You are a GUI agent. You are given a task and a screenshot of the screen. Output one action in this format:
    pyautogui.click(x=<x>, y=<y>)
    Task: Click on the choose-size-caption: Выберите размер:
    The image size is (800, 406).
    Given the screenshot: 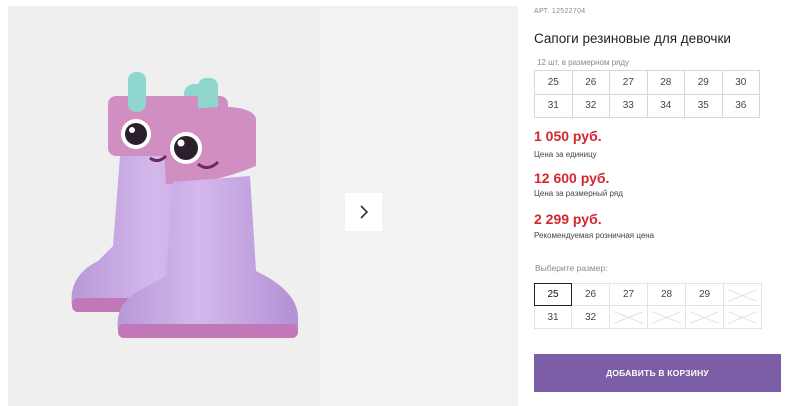 What is the action you would take?
    pyautogui.click(x=571, y=268)
    